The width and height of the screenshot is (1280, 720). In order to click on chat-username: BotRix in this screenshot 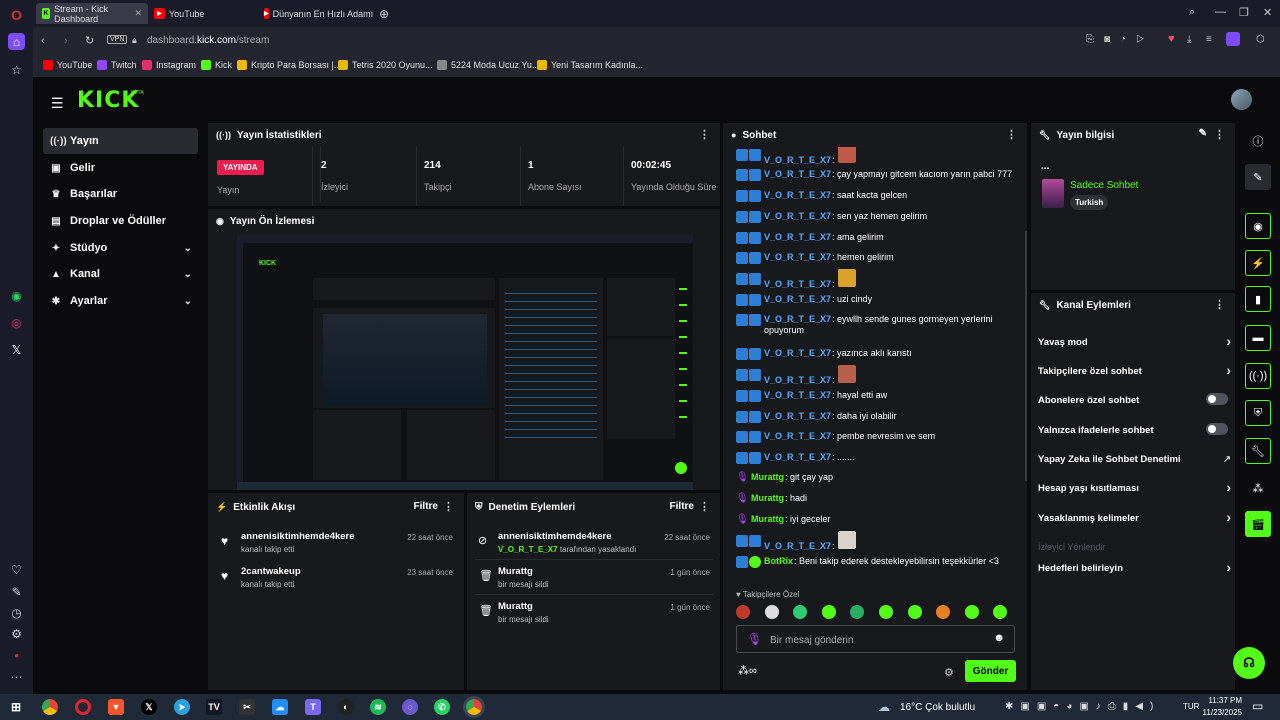, I will do `click(778, 561)`.